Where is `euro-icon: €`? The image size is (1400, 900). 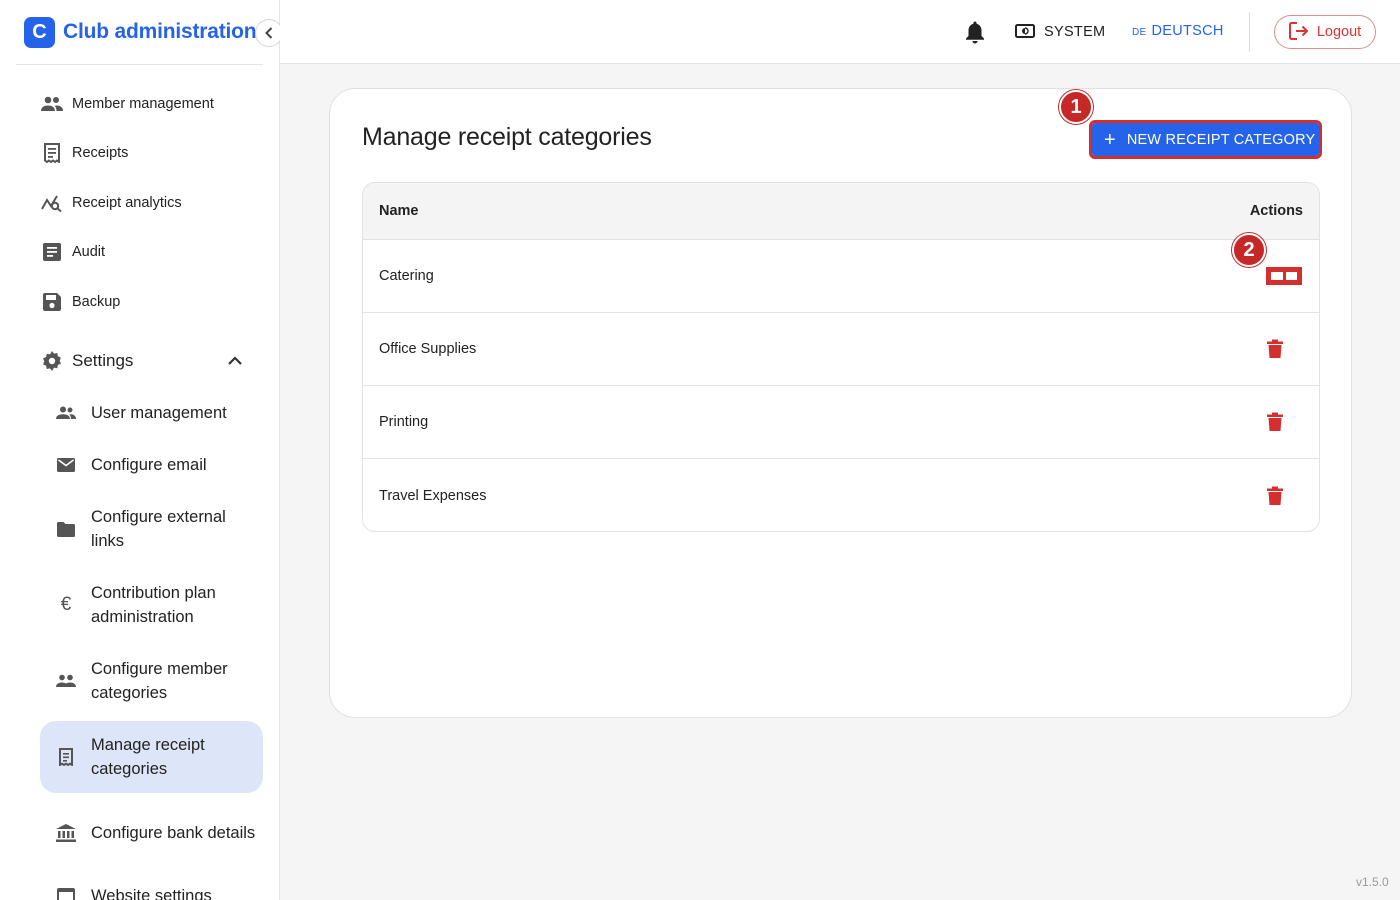
euro-icon: € is located at coordinates (66, 604).